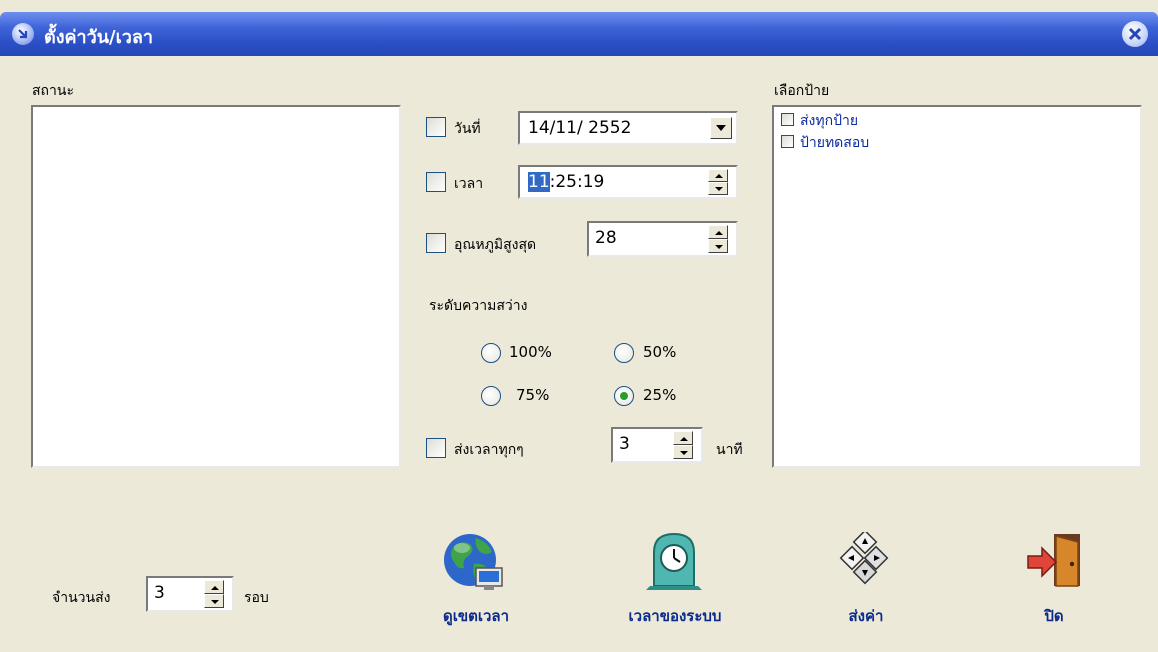 This screenshot has height=652, width=1158. I want to click on send-button: ส่งค่า, so click(866, 577).